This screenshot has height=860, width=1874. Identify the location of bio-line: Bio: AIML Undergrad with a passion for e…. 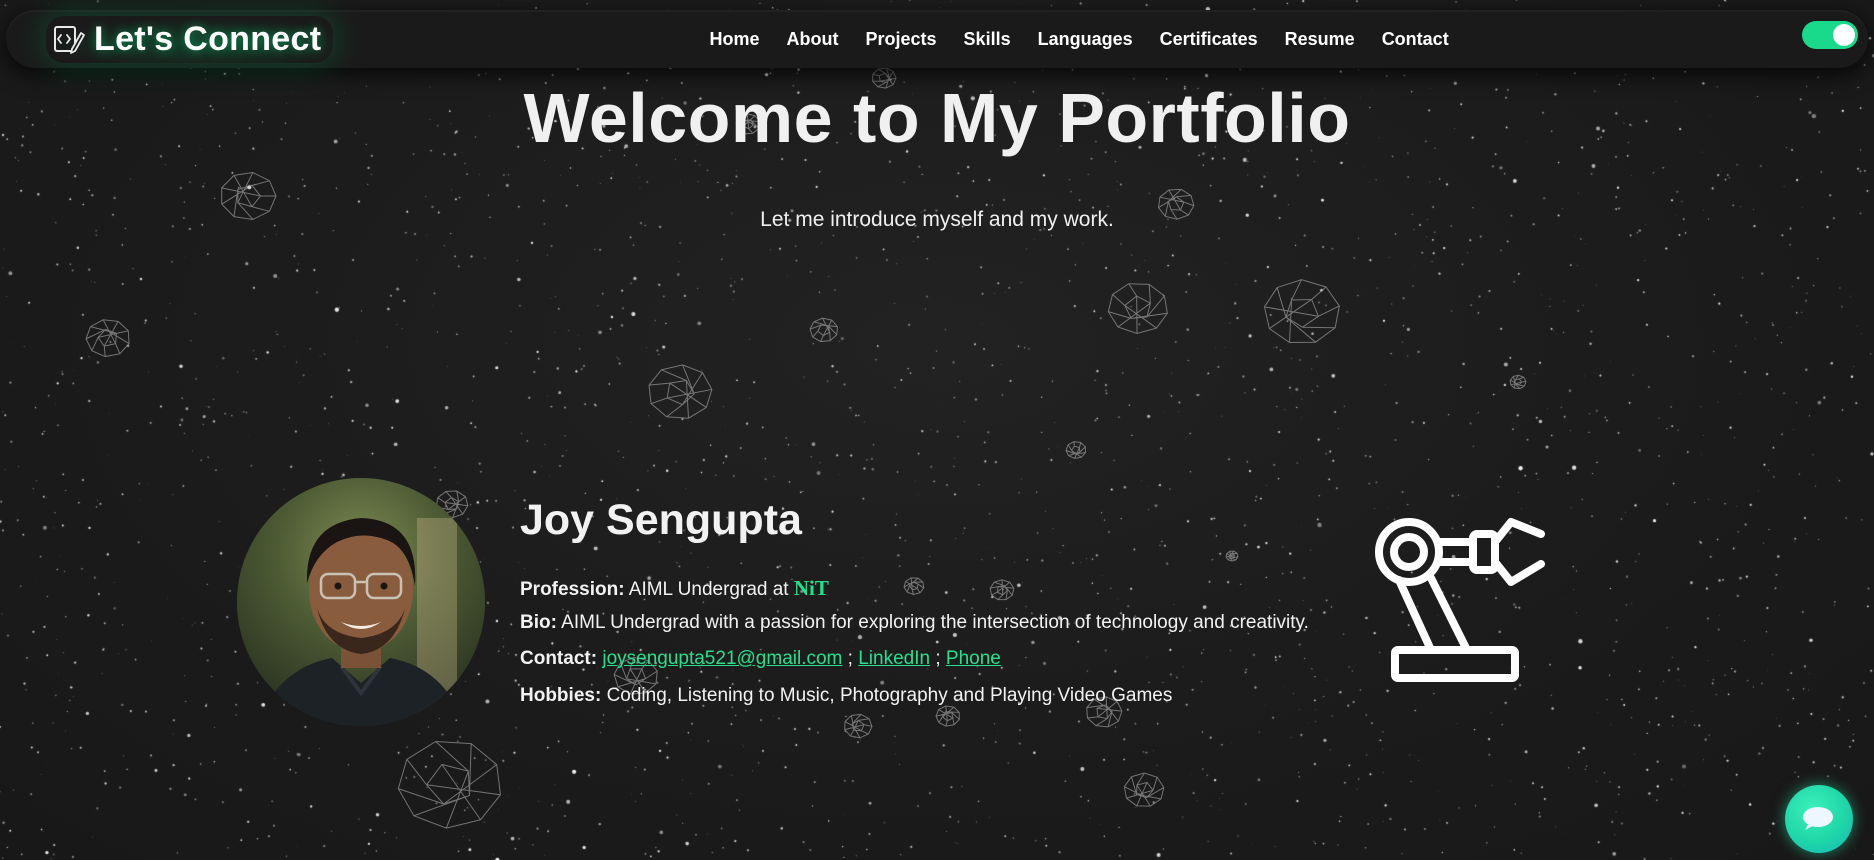
(914, 623).